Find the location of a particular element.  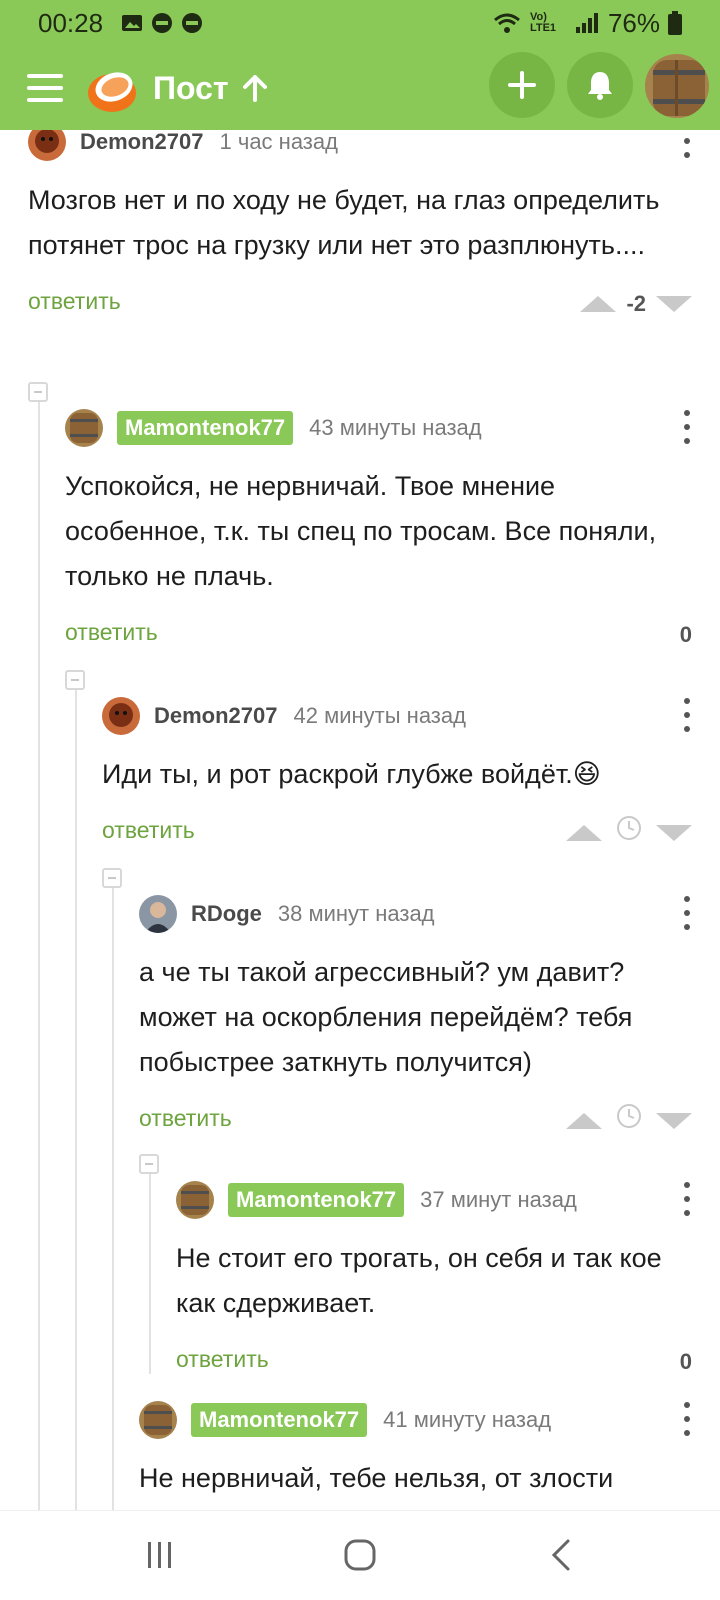

comment-time: 37 минут назад is located at coordinates (498, 1200).